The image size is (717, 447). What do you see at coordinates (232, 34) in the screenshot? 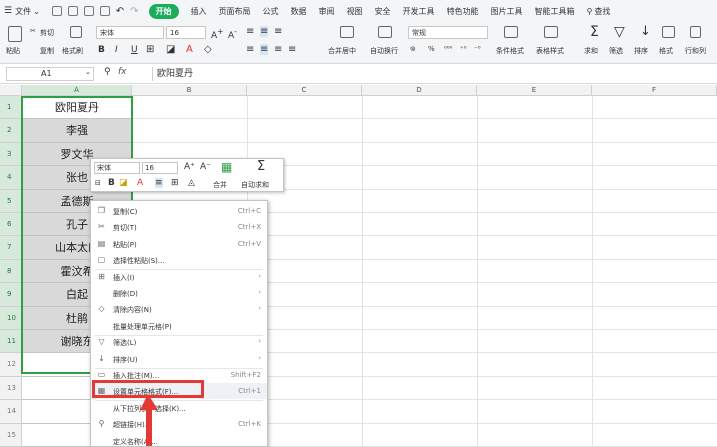
I see `shrink-font-icon: A-` at bounding box center [232, 34].